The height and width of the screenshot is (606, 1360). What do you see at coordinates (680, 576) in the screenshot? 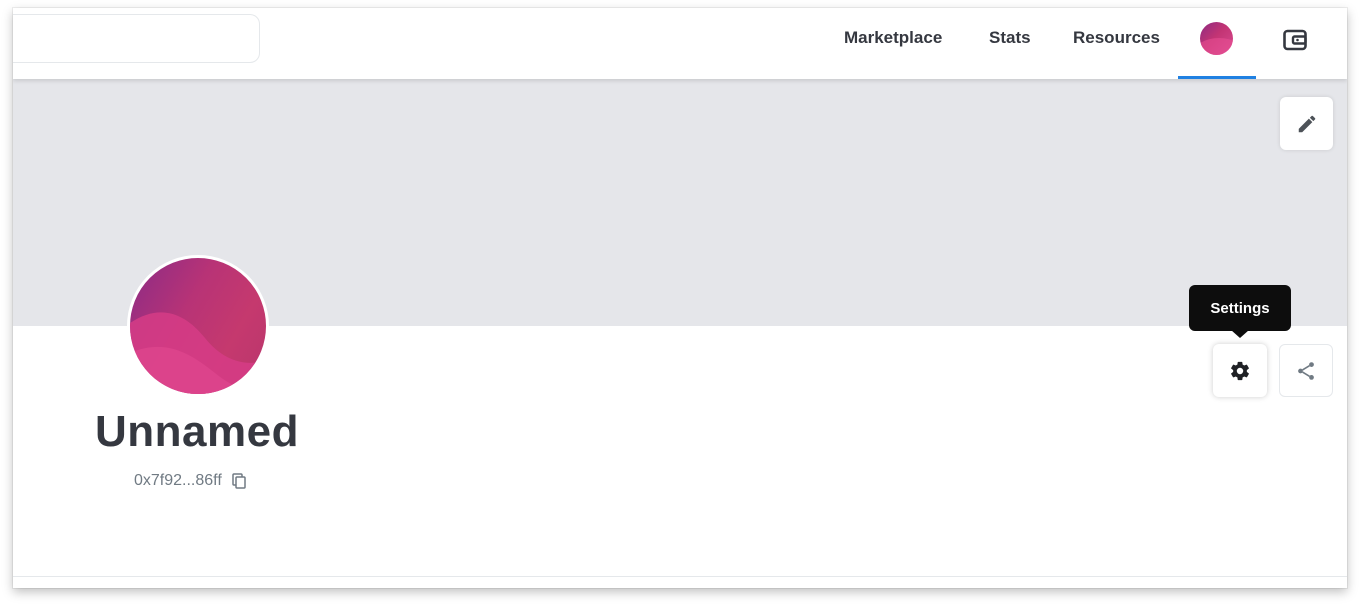
I see `divider` at bounding box center [680, 576].